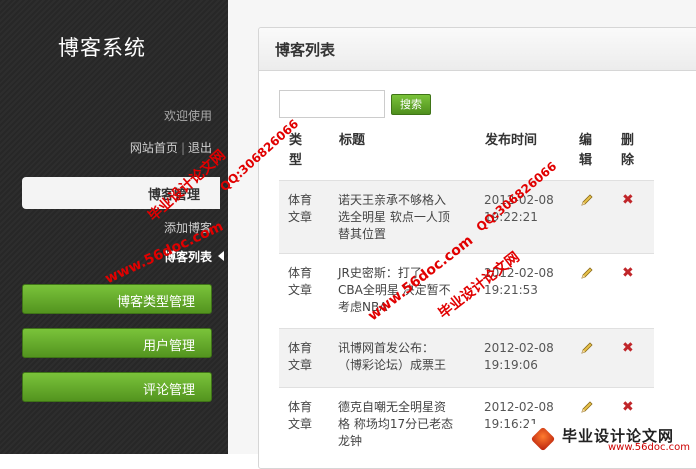  I want to click on gem-logo-icon, so click(543, 439).